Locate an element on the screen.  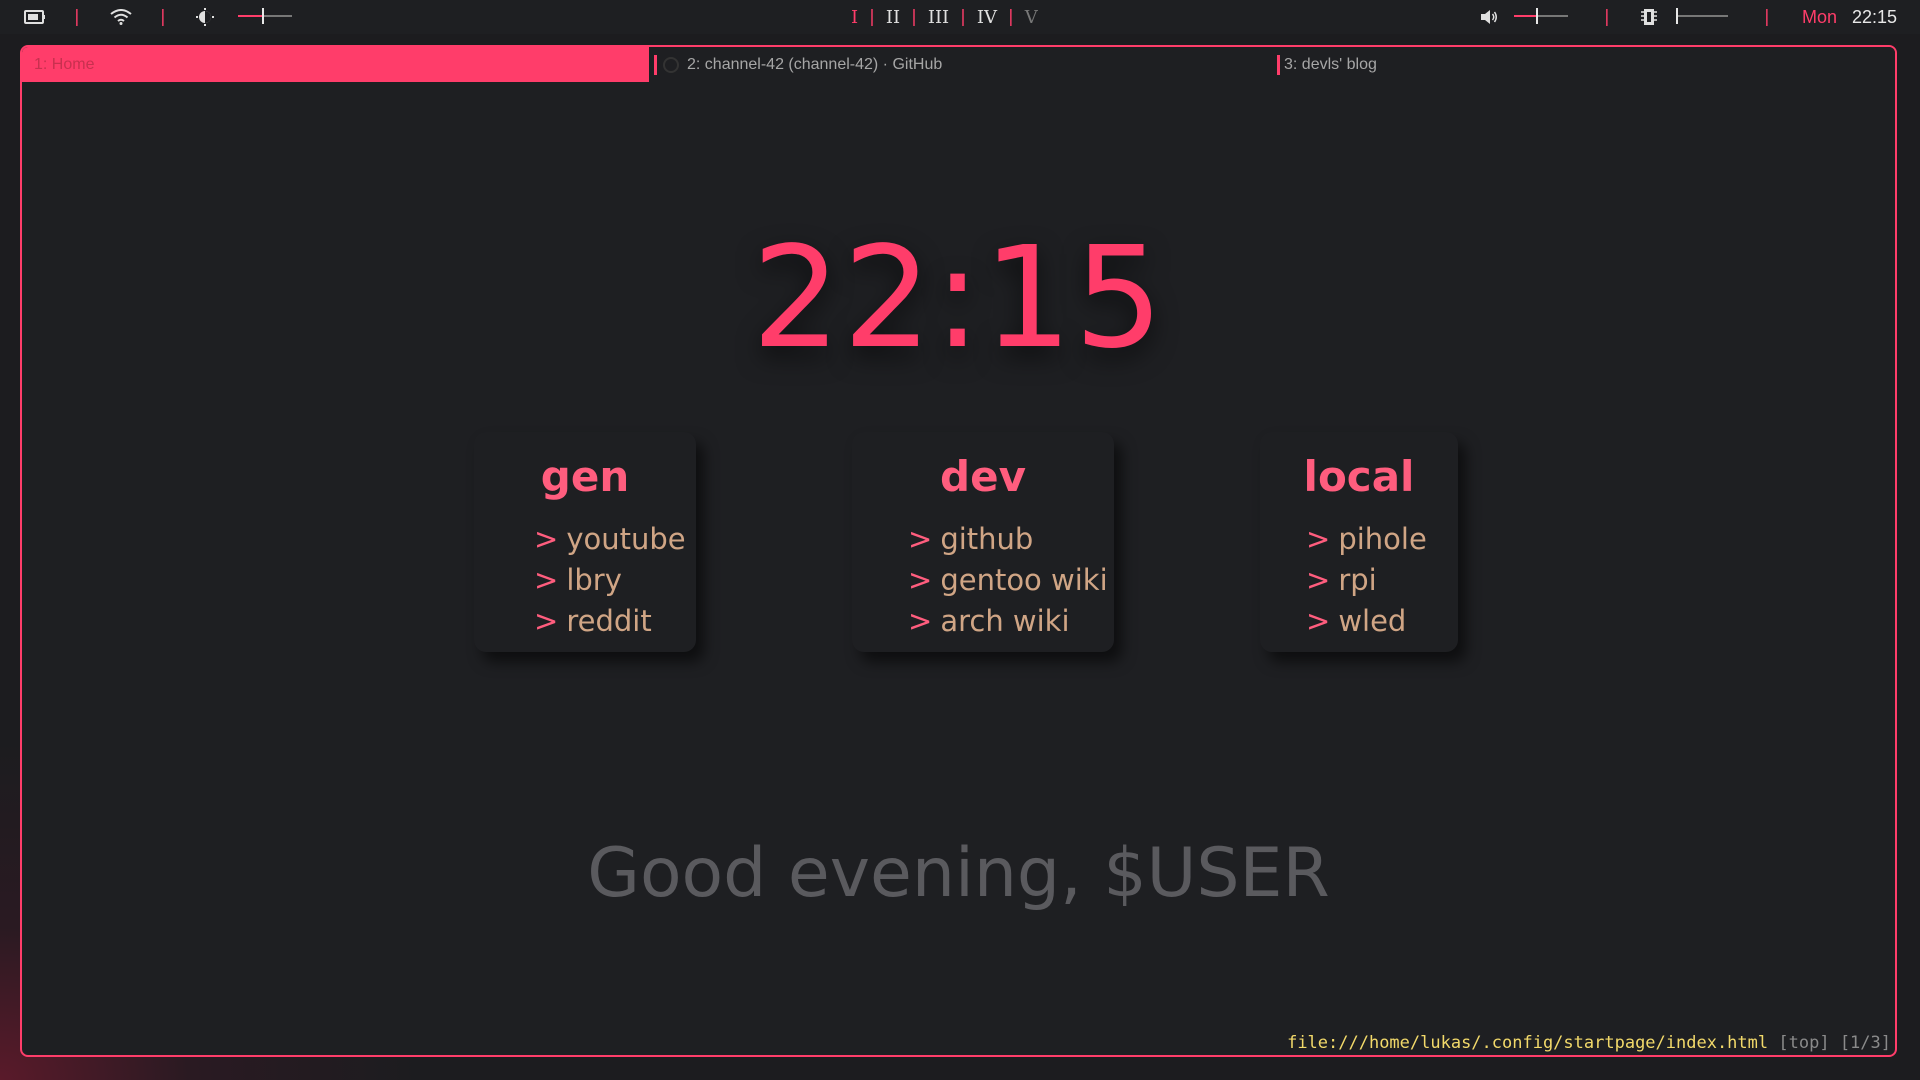
card-local: local > pihole > rpi > wled is located at coordinates (1359, 542).